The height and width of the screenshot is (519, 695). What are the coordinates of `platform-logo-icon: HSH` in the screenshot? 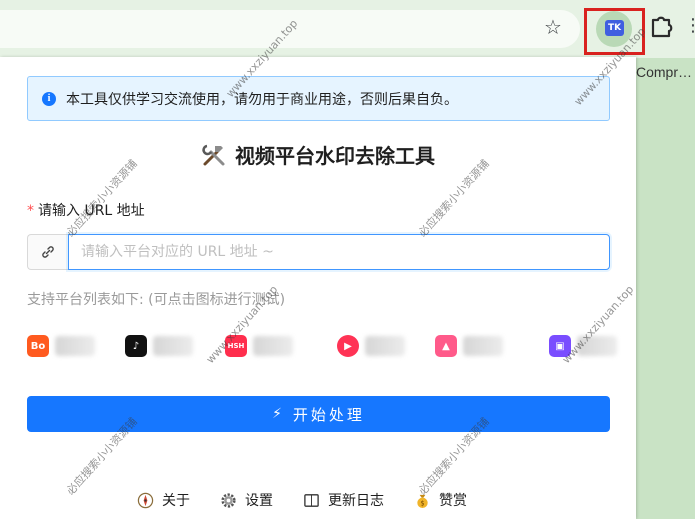 It's located at (236, 346).